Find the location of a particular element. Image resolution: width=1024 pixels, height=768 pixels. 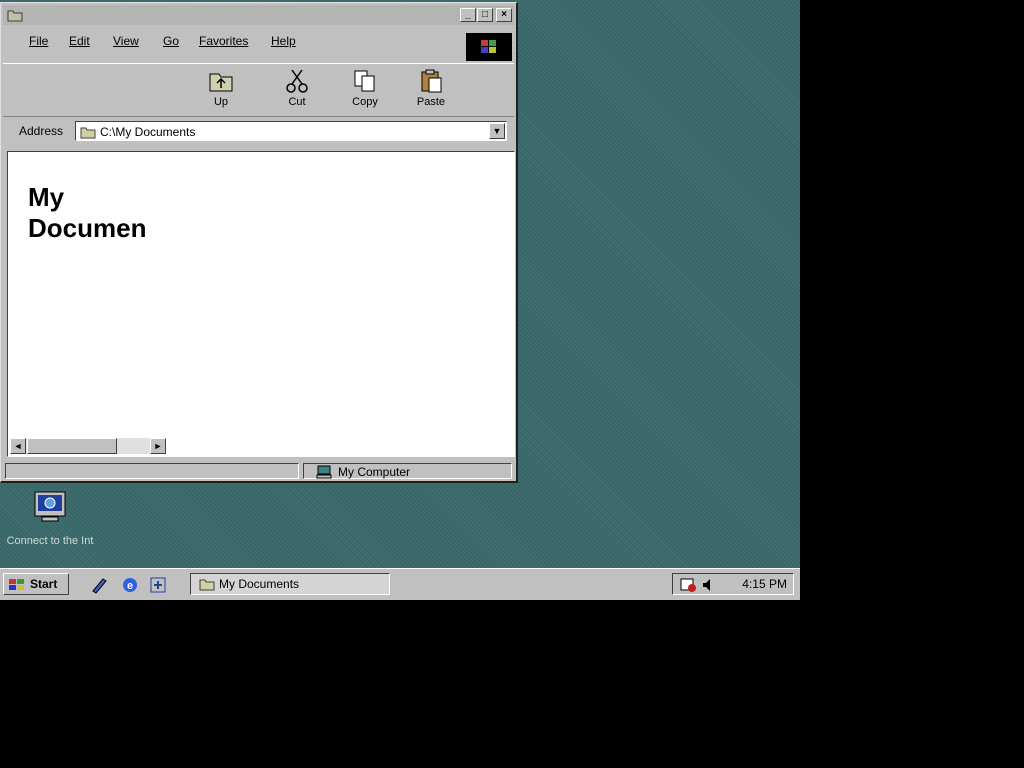

paste-label: Paste is located at coordinates (431, 102).